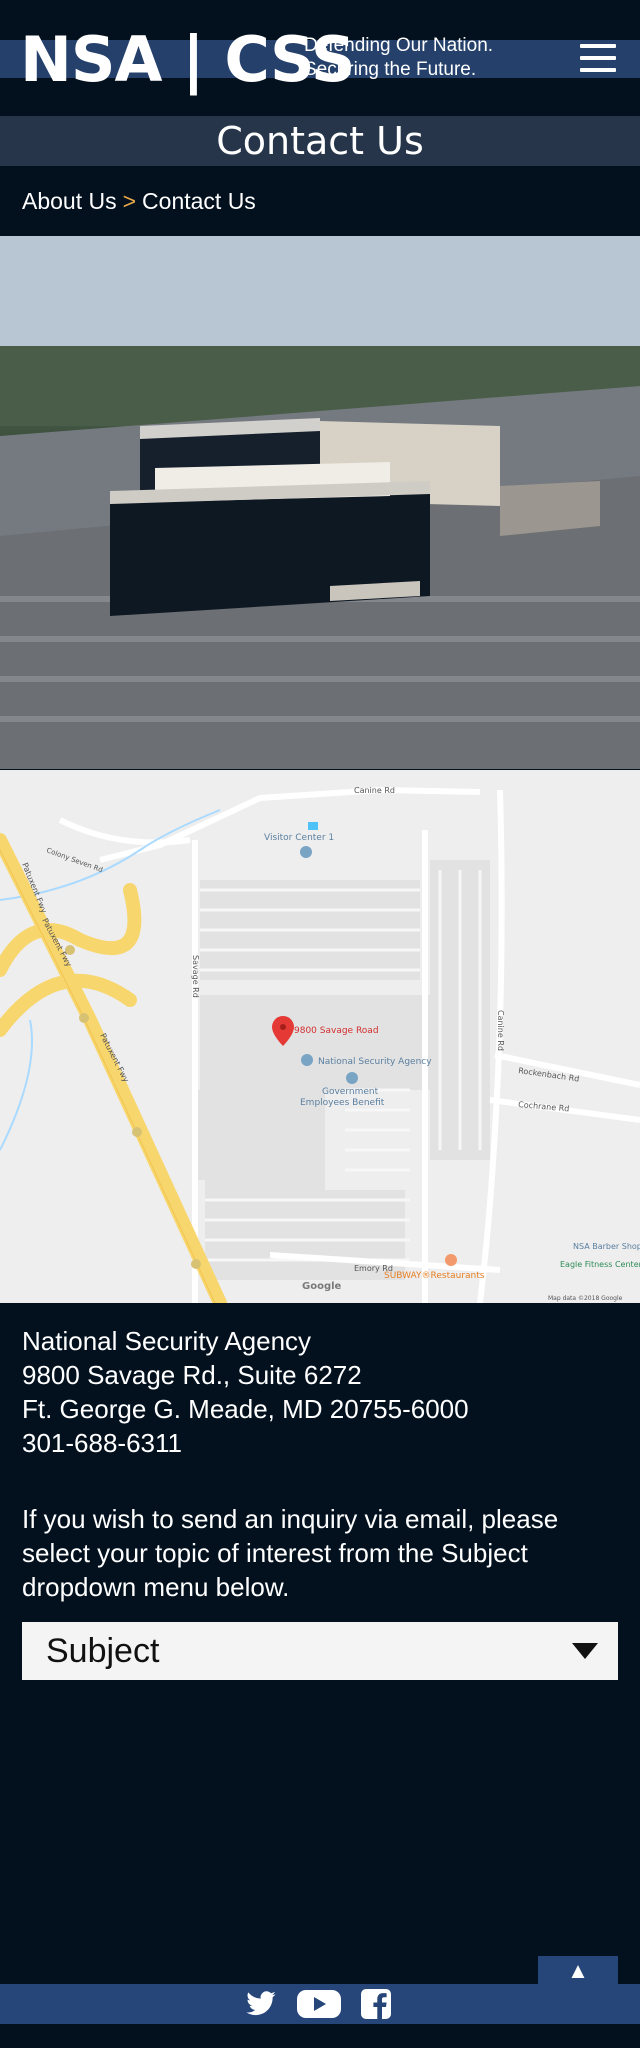  What do you see at coordinates (500, 1030) in the screenshot?
I see `map-road-canine-right: Canine Rd` at bounding box center [500, 1030].